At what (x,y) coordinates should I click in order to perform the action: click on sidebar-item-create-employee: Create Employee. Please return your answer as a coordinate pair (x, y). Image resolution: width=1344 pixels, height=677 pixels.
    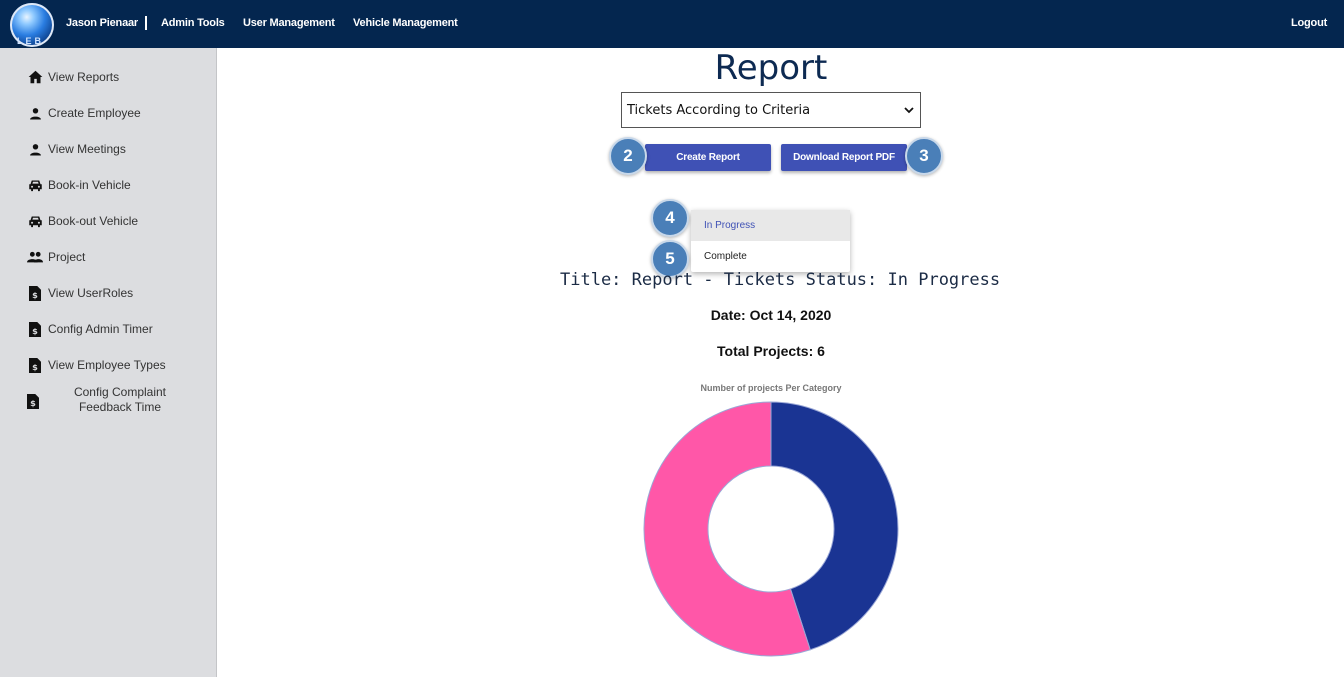
    Looking at the image, I should click on (84, 113).